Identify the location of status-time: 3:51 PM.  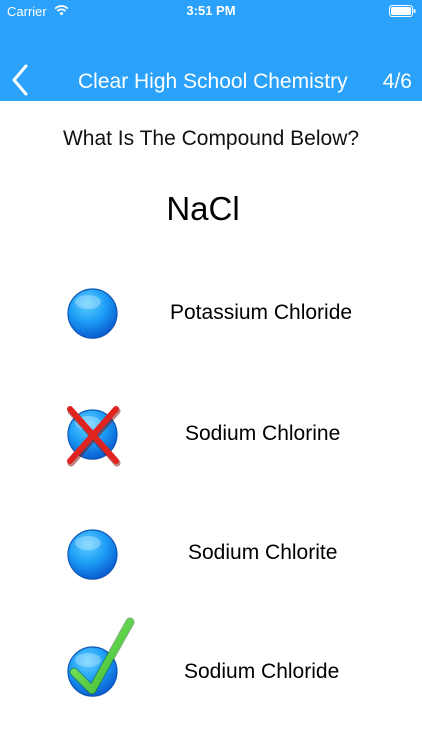
(211, 10).